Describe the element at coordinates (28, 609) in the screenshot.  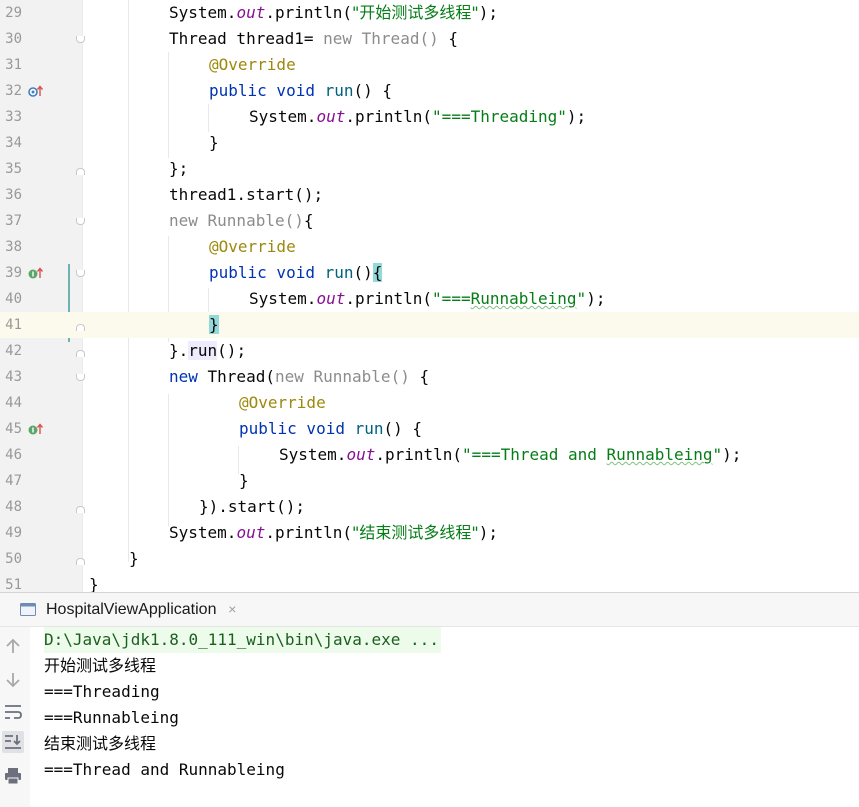
I see `run-config-icon` at that location.